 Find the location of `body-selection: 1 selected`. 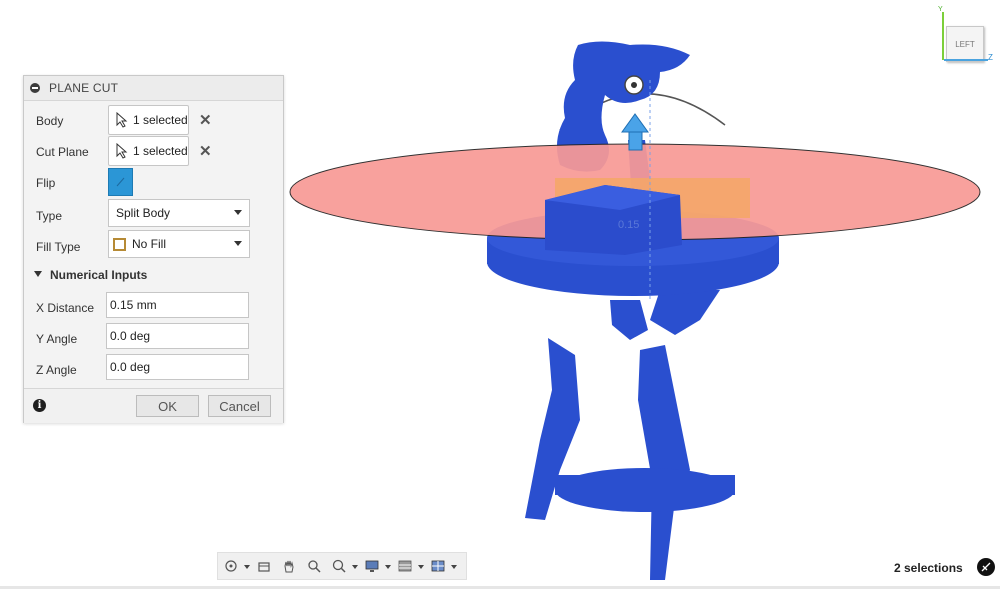

body-selection: 1 selected is located at coordinates (148, 120).